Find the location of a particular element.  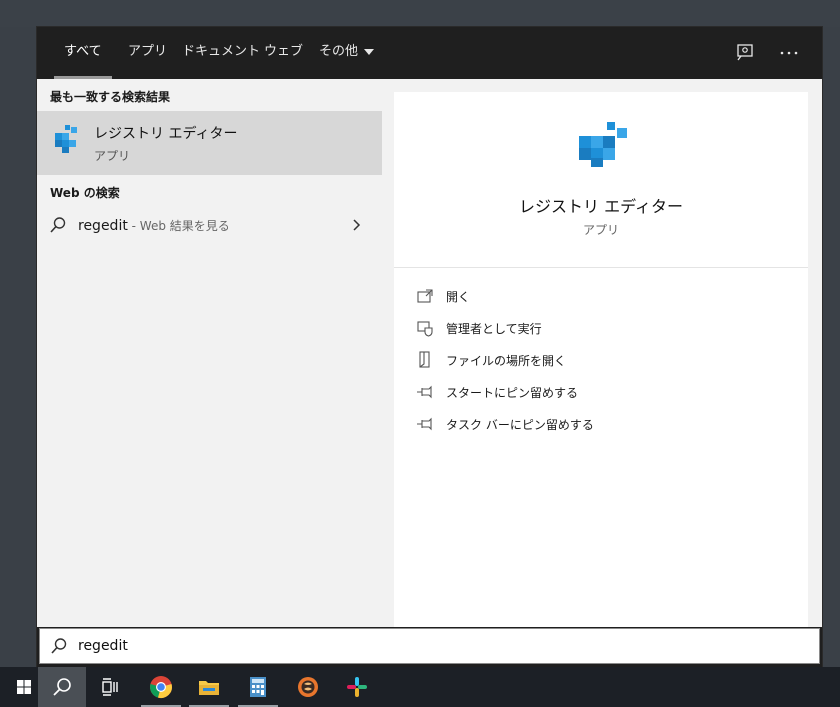

caret-down-icon is located at coordinates (369, 51).